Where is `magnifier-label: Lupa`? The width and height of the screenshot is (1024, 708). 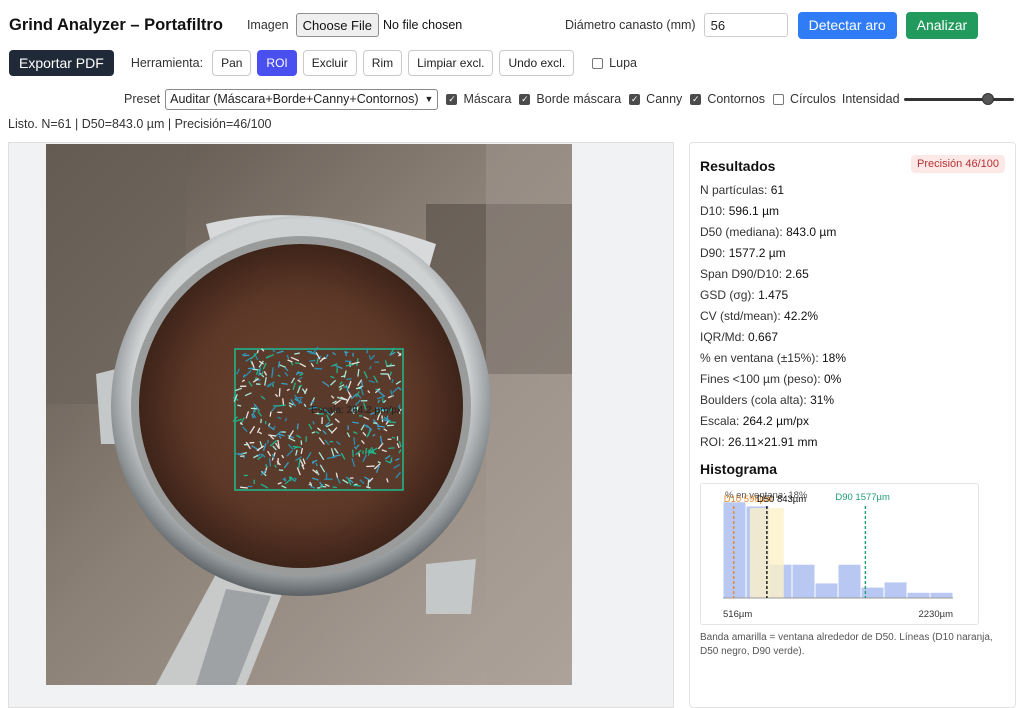 magnifier-label: Lupa is located at coordinates (623, 63).